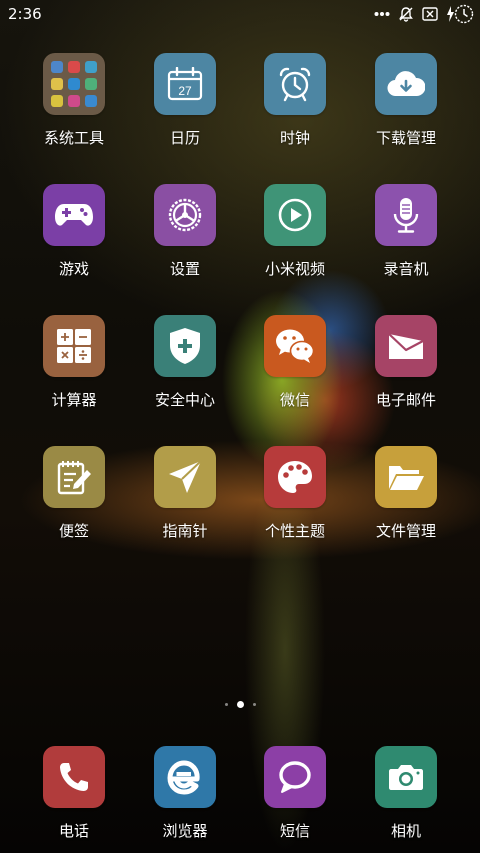  I want to click on app-label: 短信, so click(294, 831).